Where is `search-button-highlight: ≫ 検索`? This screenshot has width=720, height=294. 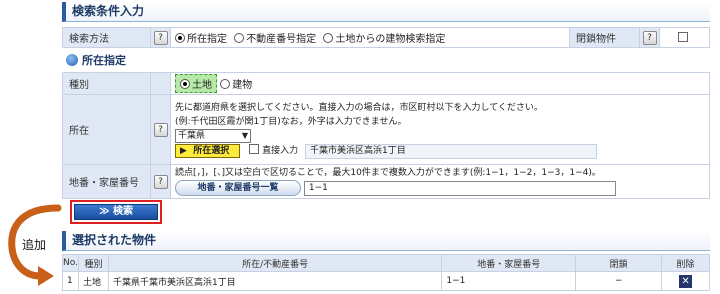 search-button-highlight: ≫ 検索 is located at coordinates (116, 212).